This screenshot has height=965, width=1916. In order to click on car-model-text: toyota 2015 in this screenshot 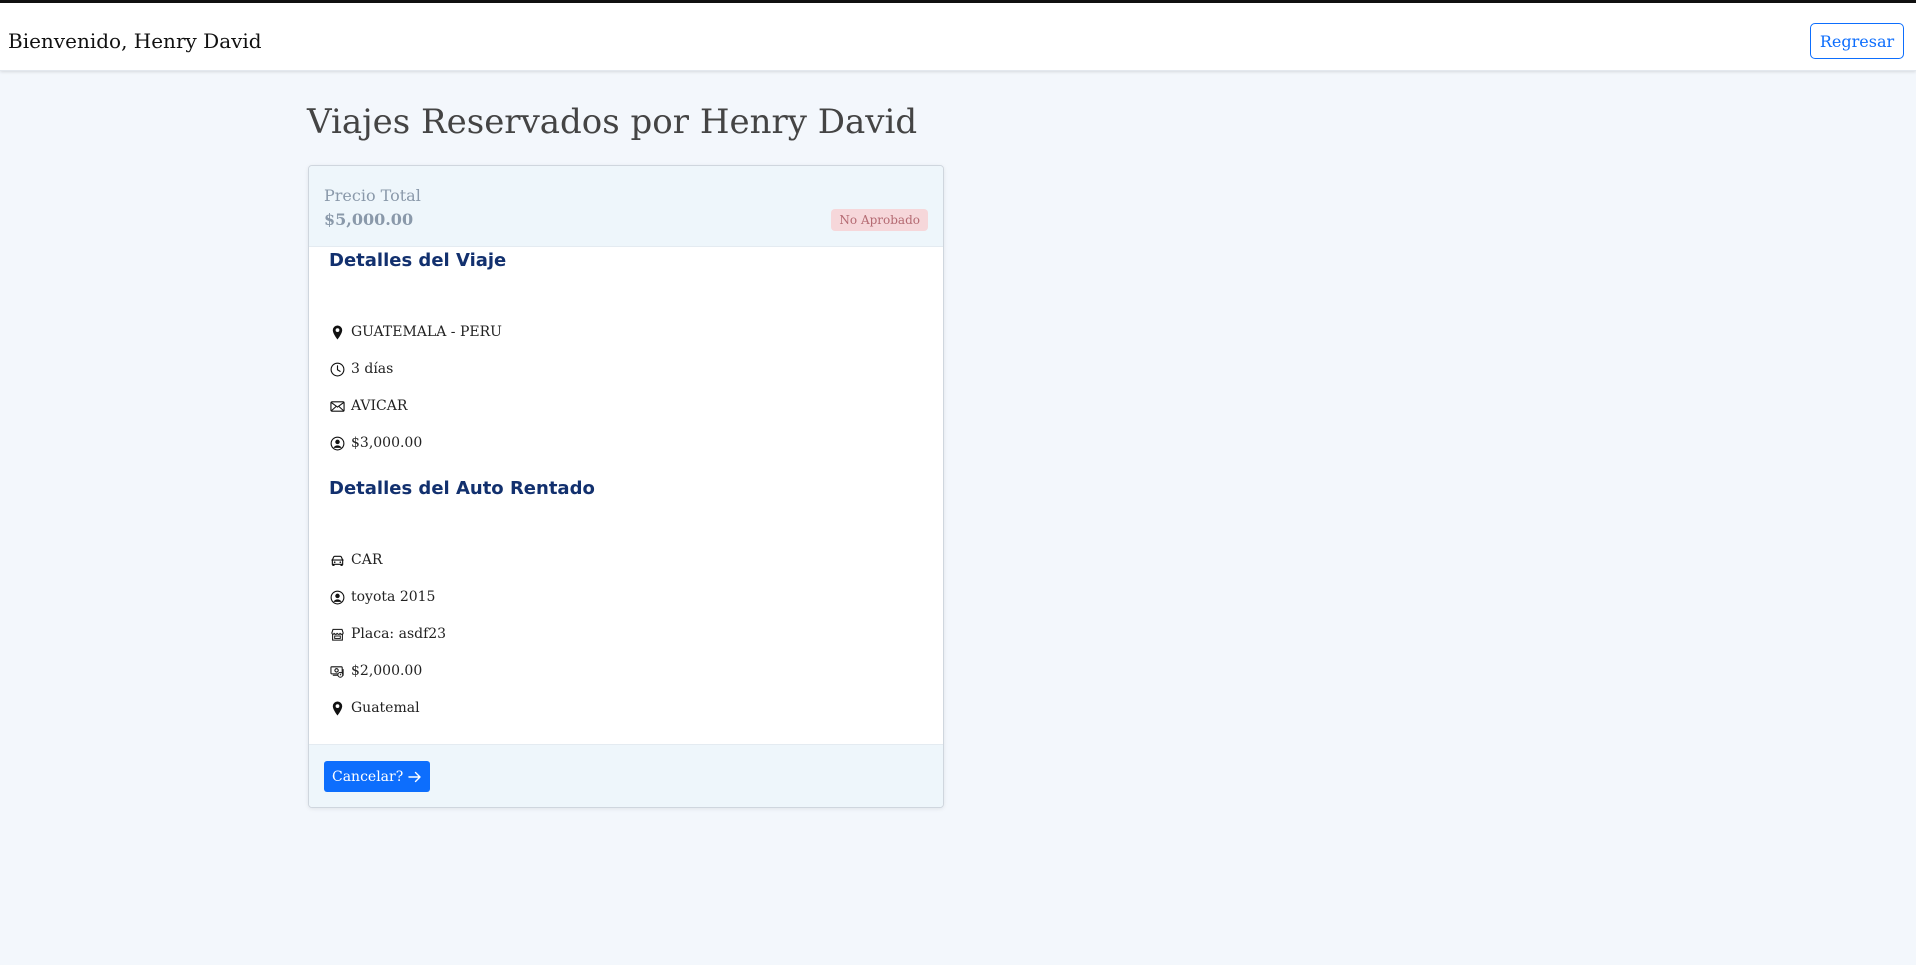, I will do `click(393, 597)`.